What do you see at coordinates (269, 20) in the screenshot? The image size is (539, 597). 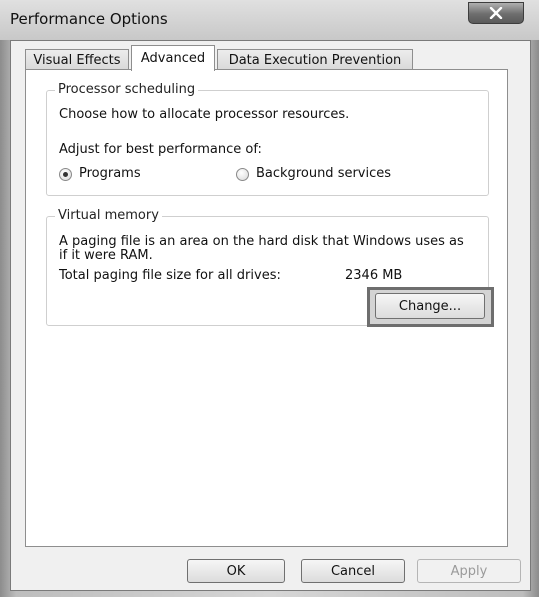 I see `title-bar: Performance Options` at bounding box center [269, 20].